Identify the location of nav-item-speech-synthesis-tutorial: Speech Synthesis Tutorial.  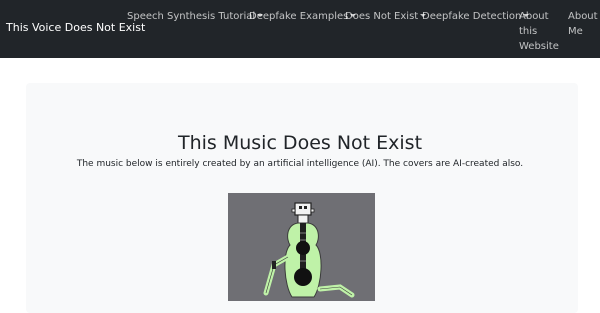
(195, 16).